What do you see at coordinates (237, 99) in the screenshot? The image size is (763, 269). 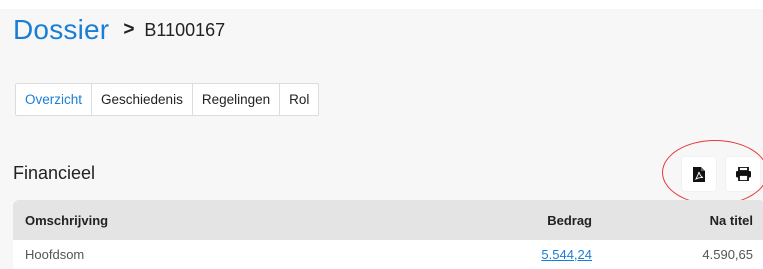 I see `tab-regelingen: Regelingen` at bounding box center [237, 99].